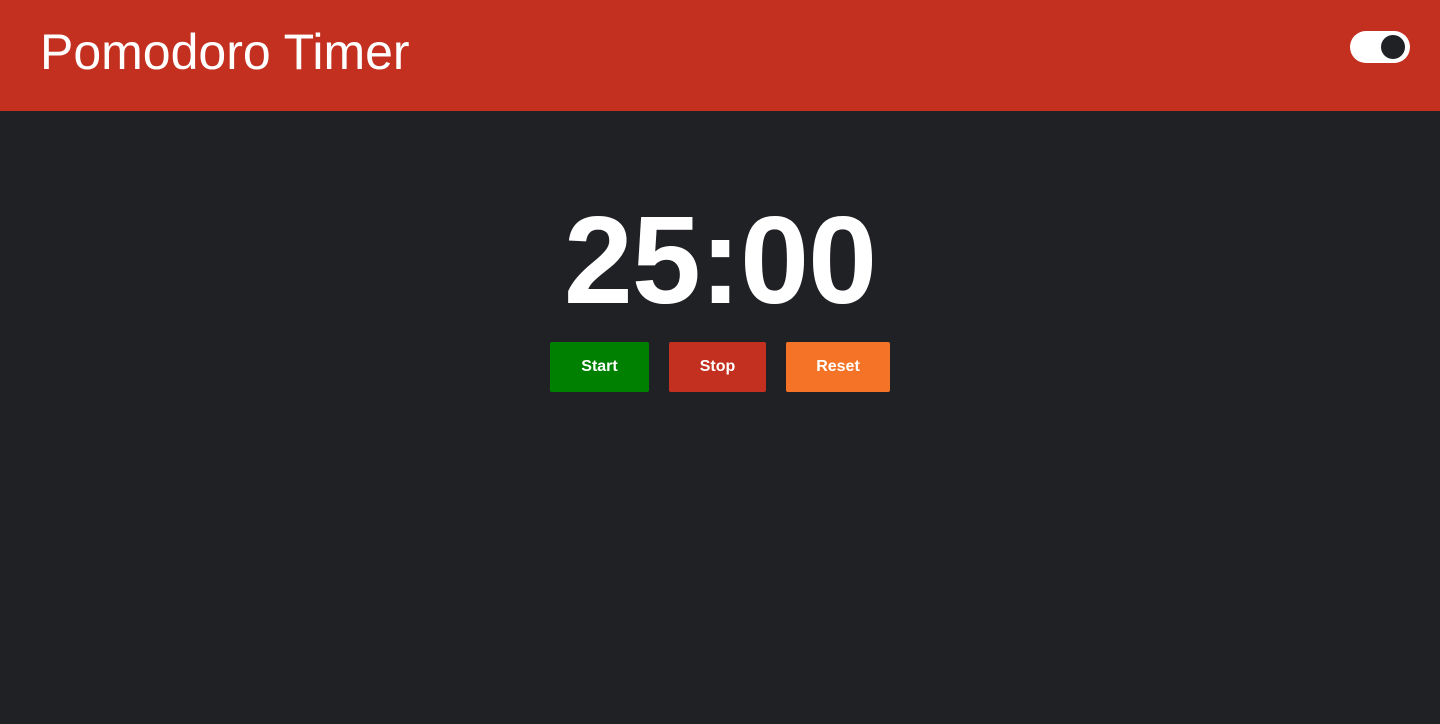  I want to click on timer-display: 25:00, so click(720, 261).